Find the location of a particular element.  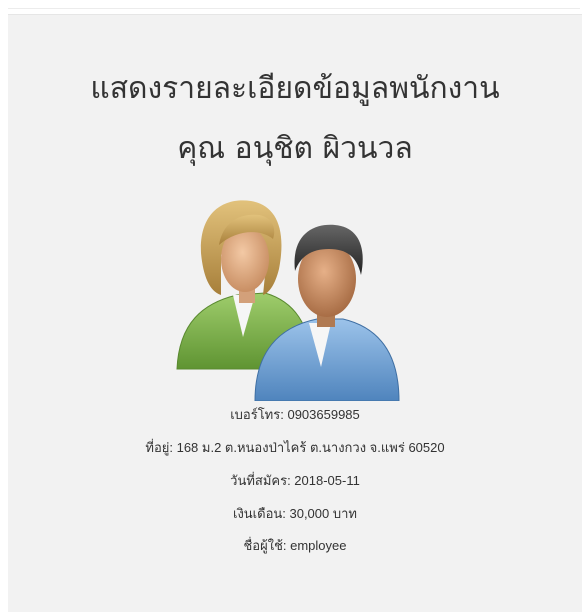

employee-name: คุณ อนุชิต ผิวนวล is located at coordinates (295, 148).